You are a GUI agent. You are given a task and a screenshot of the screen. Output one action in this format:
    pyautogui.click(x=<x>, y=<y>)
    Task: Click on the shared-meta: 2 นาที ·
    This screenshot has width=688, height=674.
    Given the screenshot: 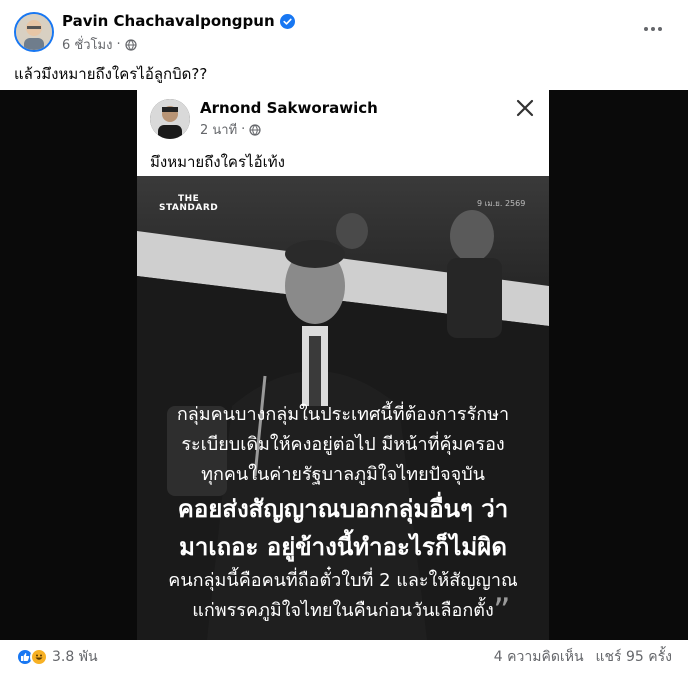 What is the action you would take?
    pyautogui.click(x=230, y=129)
    